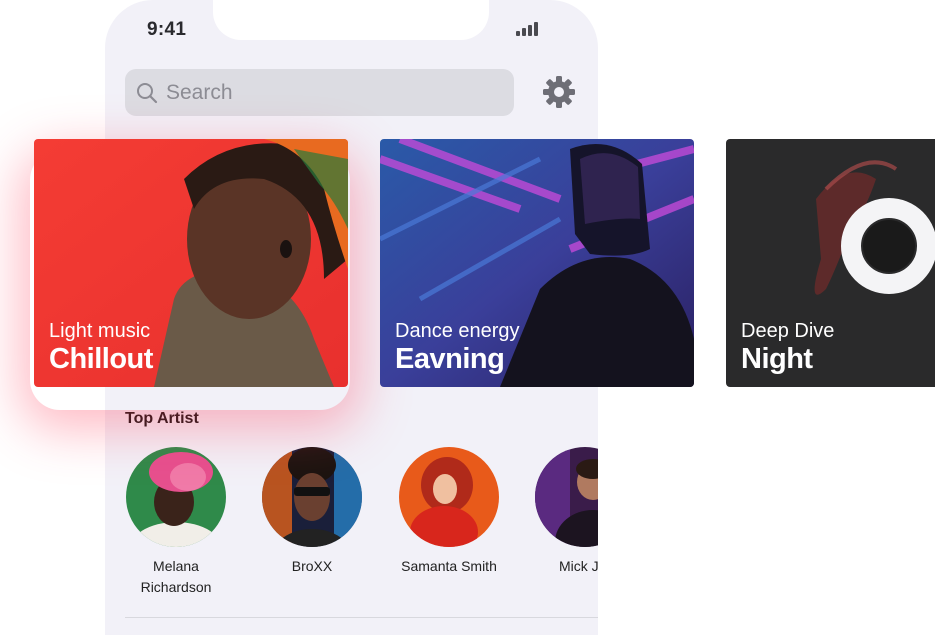  I want to click on artist-item: Mick Jor, so click(559, 512).